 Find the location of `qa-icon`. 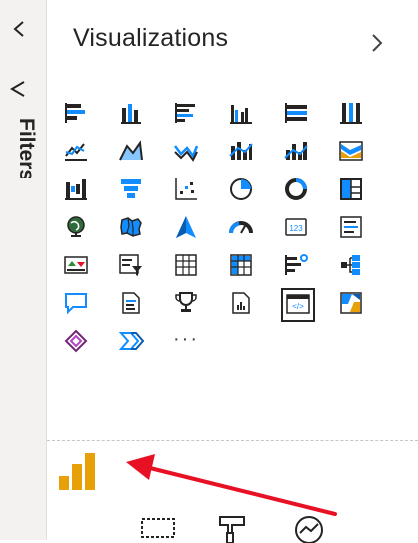

qa-icon is located at coordinates (76, 303).